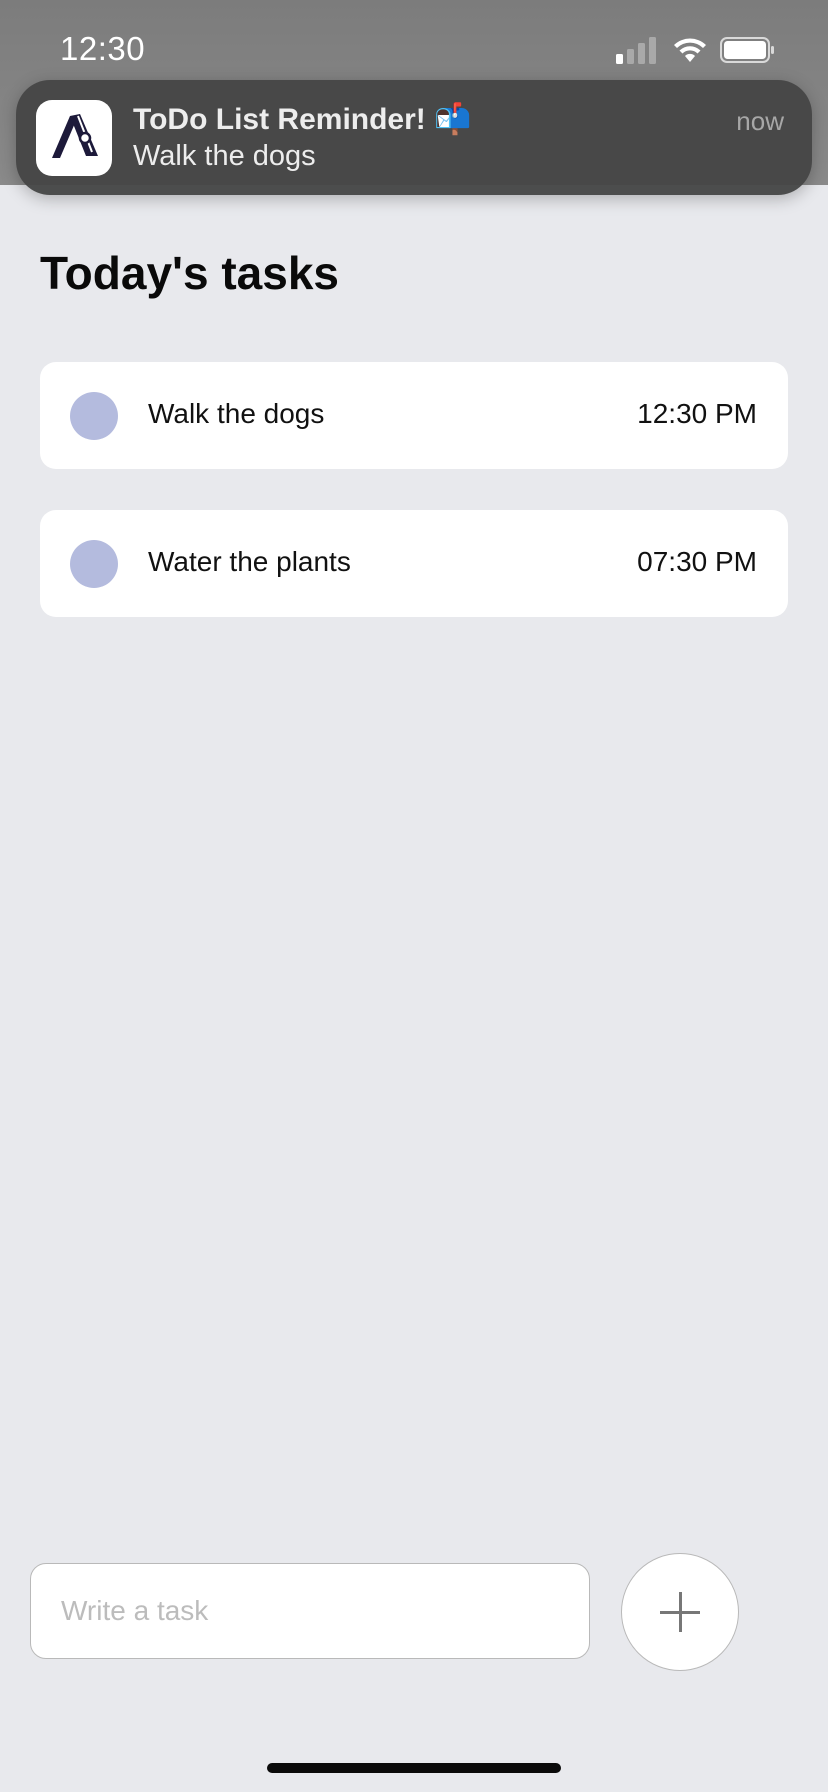  What do you see at coordinates (189, 273) in the screenshot?
I see `page-title: Today's tasks` at bounding box center [189, 273].